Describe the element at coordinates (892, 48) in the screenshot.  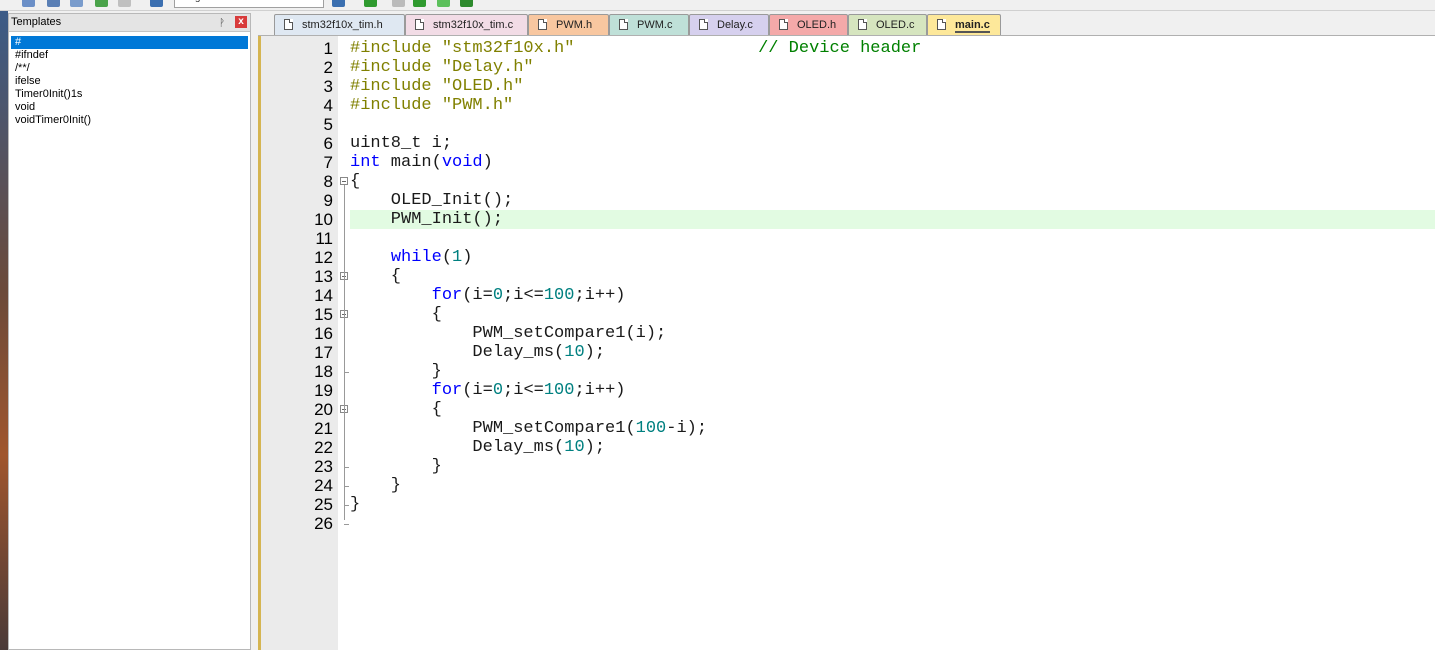
I see `code-line: #include "stm32f10x.h" // Device header` at that location.